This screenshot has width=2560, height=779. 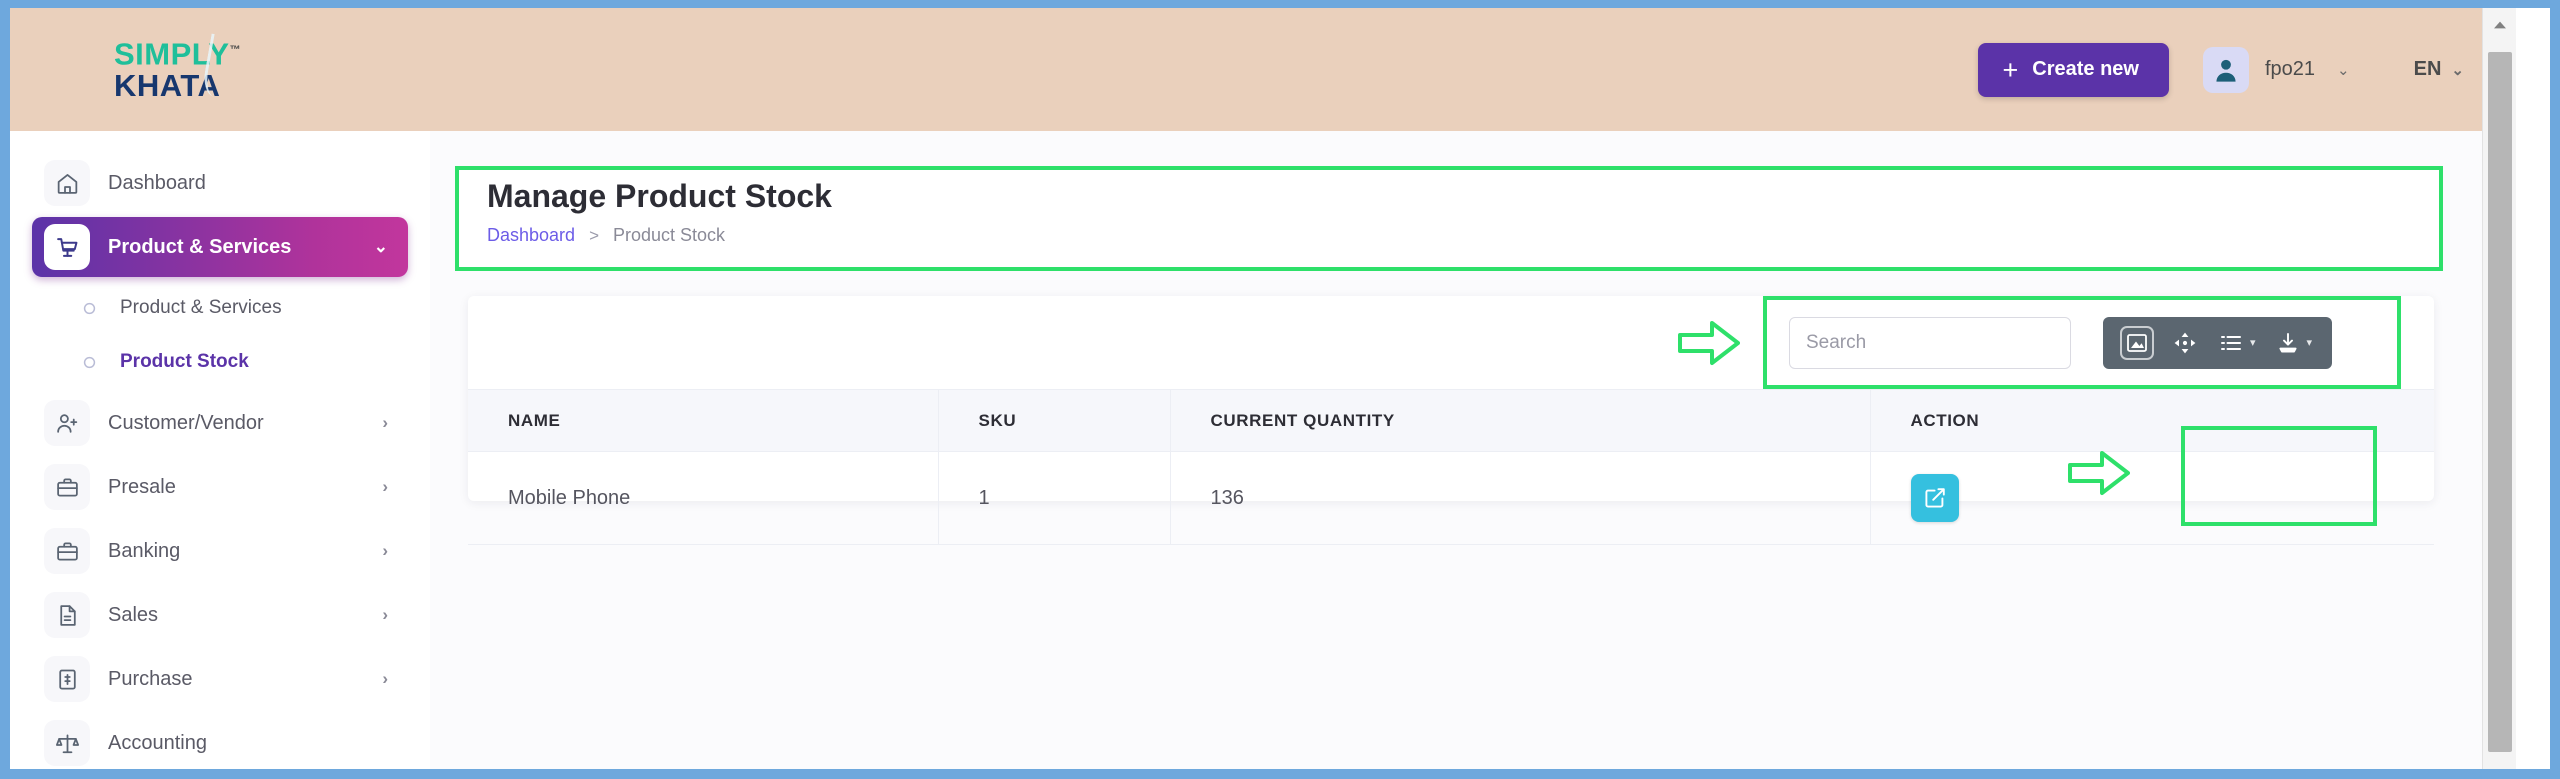 What do you see at coordinates (67, 679) in the screenshot?
I see `clipboard-icon` at bounding box center [67, 679].